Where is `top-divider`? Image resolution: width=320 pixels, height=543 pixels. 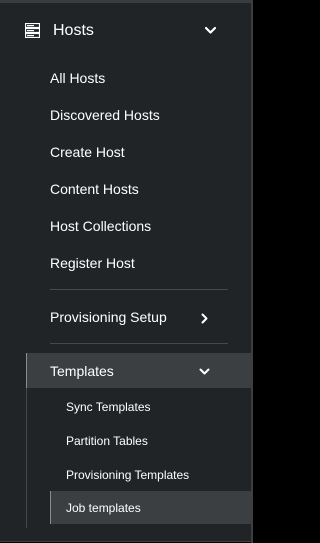 top-divider is located at coordinates (125, 1).